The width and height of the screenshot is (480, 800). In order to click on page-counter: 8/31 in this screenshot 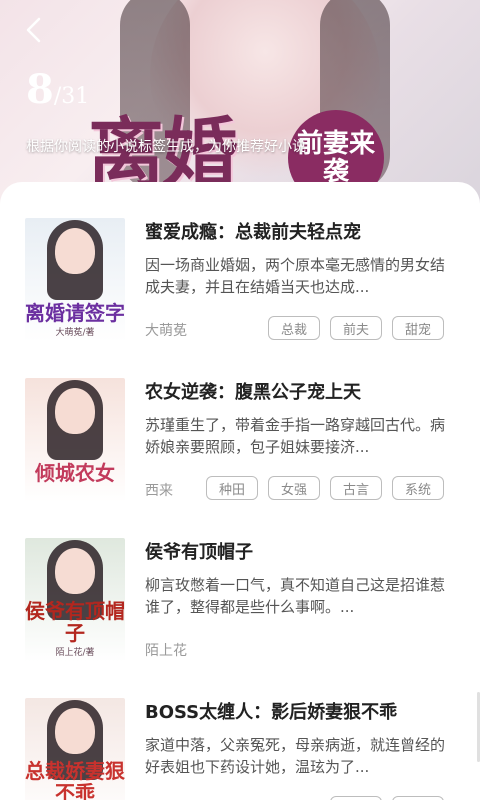, I will do `click(57, 89)`.